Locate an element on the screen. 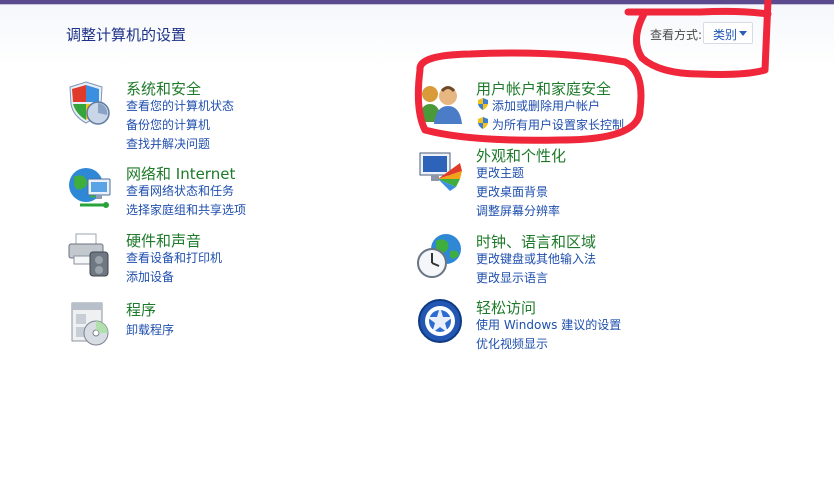 Image resolution: width=834 pixels, height=482 pixels. category-user-accounts: 用户帐户和家庭安全 添加或删除用户帐户 为所有用户设置家长控制 is located at coordinates (566, 106).